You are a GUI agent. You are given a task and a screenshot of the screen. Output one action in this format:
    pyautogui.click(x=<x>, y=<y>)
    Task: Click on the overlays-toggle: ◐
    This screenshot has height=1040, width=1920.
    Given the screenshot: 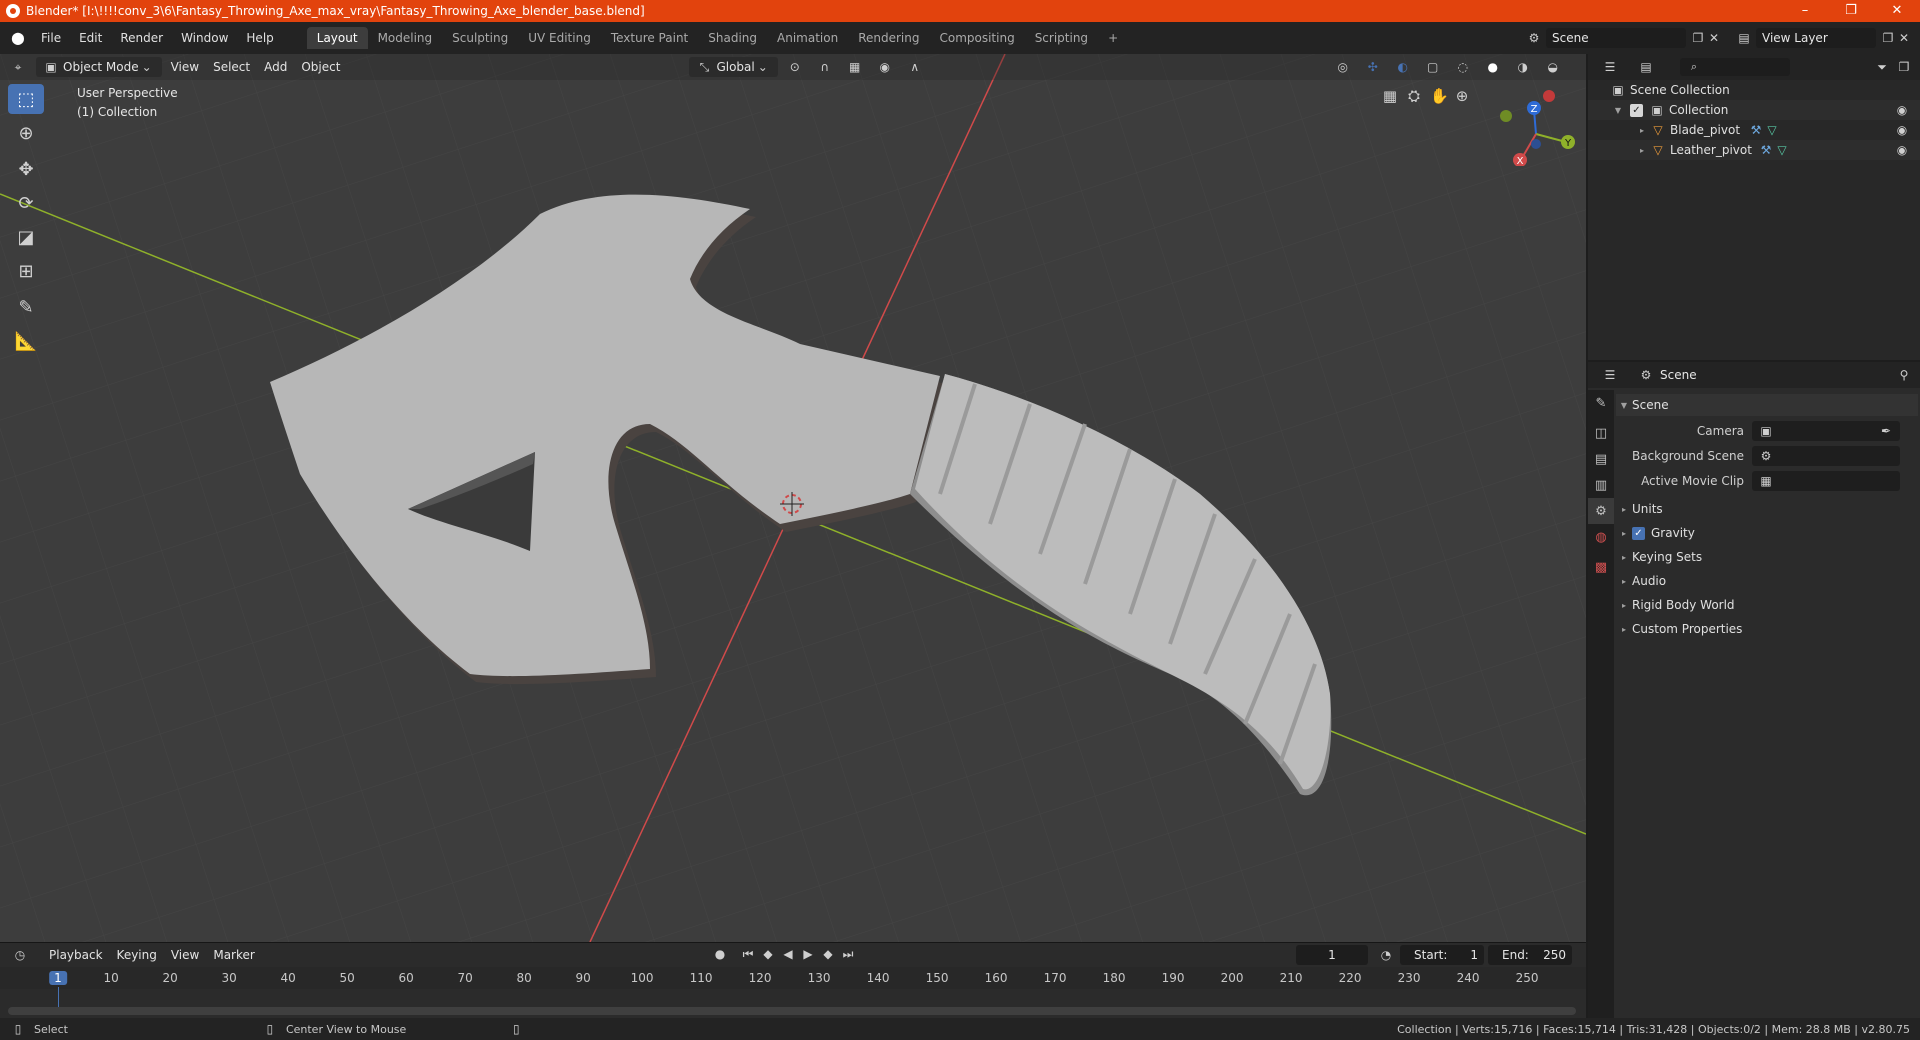 What is the action you would take?
    pyautogui.click(x=1403, y=67)
    